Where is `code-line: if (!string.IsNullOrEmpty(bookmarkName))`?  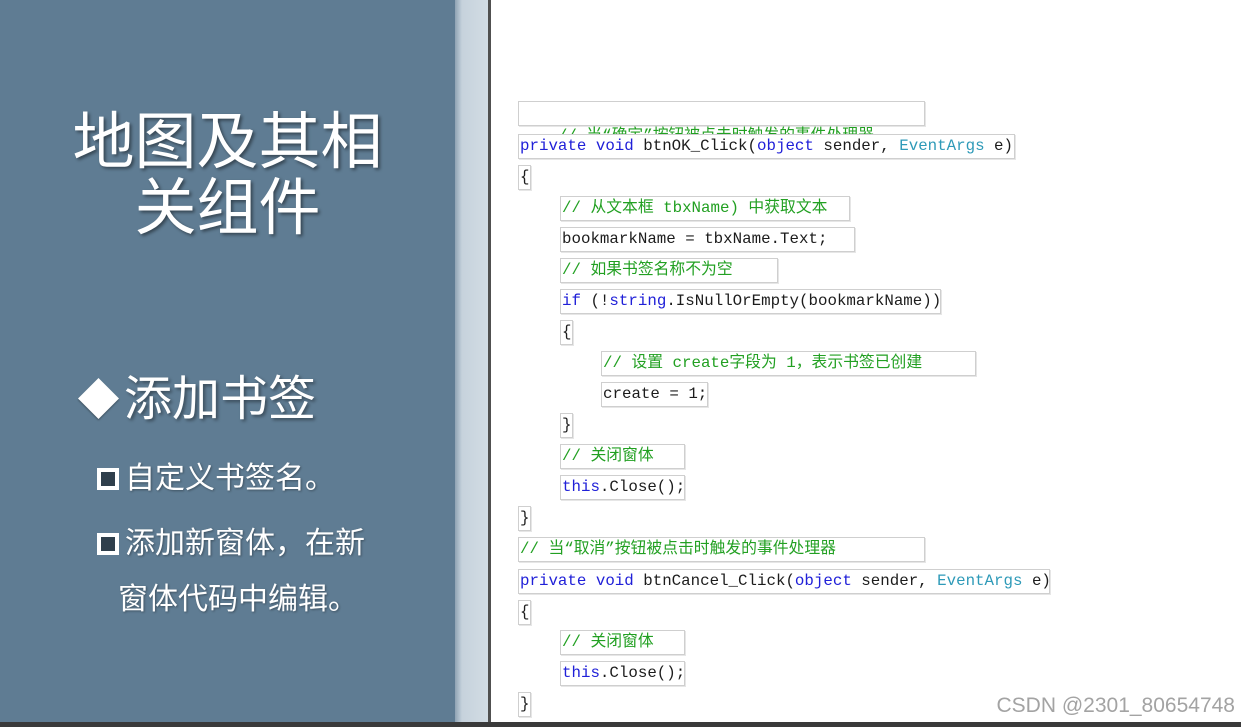 code-line: if (!string.IsNullOrEmpty(bookmarkName)) is located at coordinates (750, 301).